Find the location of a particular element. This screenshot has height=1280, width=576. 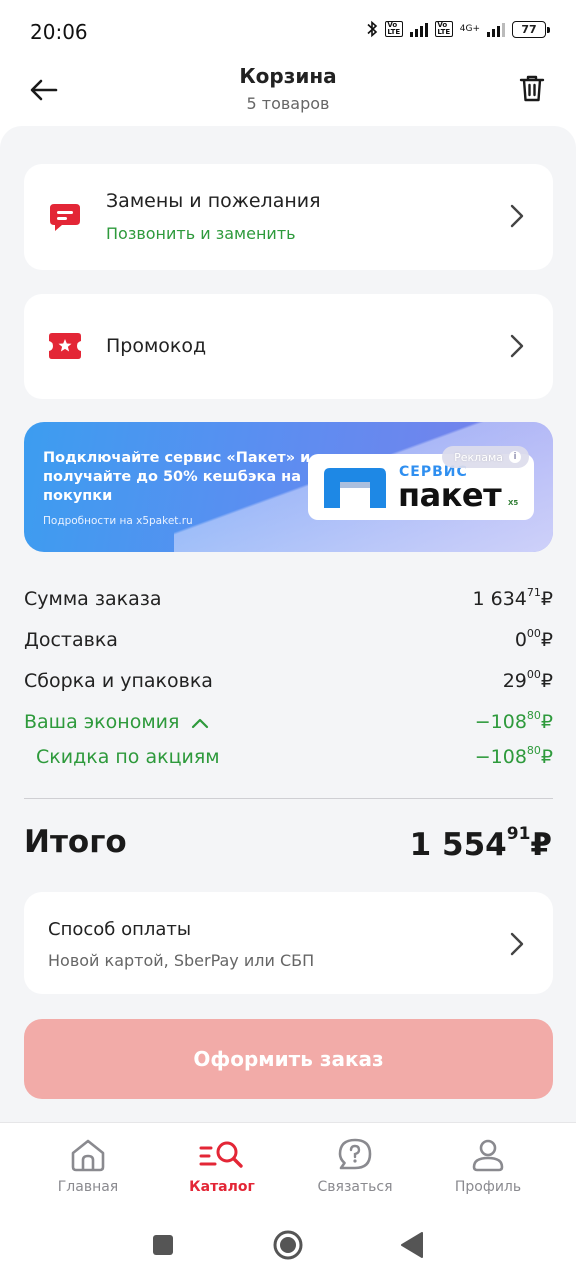

nav-label-profile: Профиль is located at coordinates (488, 1187).